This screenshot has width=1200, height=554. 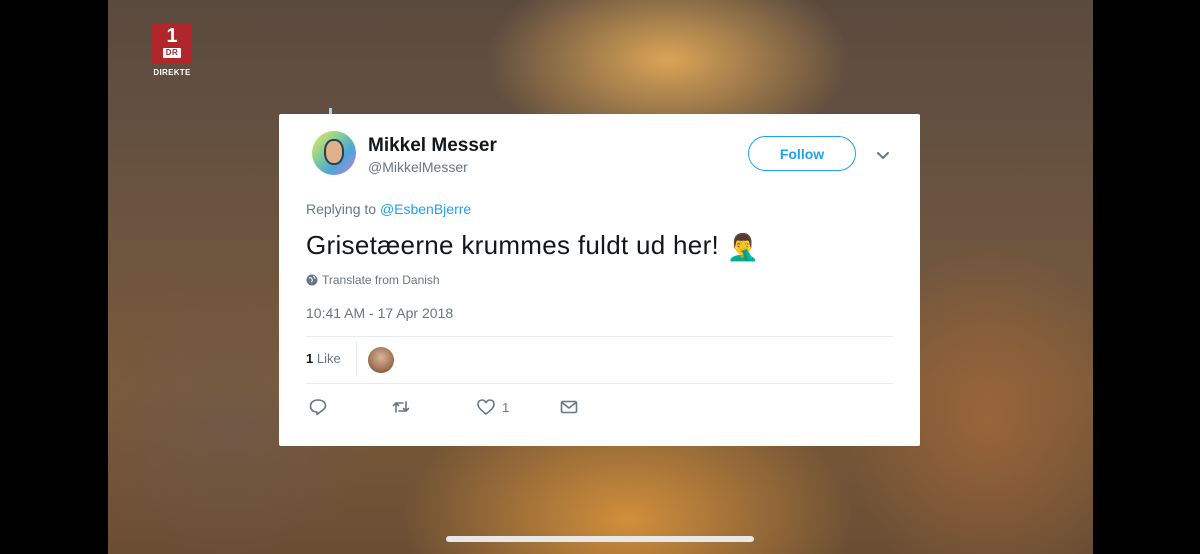 What do you see at coordinates (743, 246) in the screenshot?
I see `facepalm-emoji: 🤦‍♂️` at bounding box center [743, 246].